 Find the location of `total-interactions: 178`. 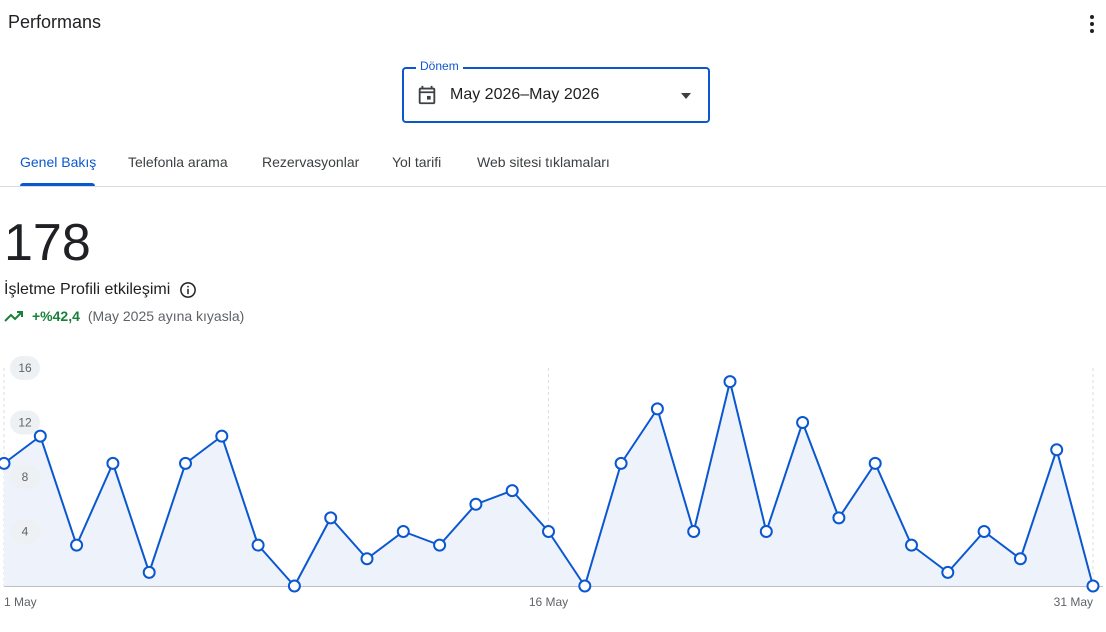

total-interactions: 178 is located at coordinates (47, 243).